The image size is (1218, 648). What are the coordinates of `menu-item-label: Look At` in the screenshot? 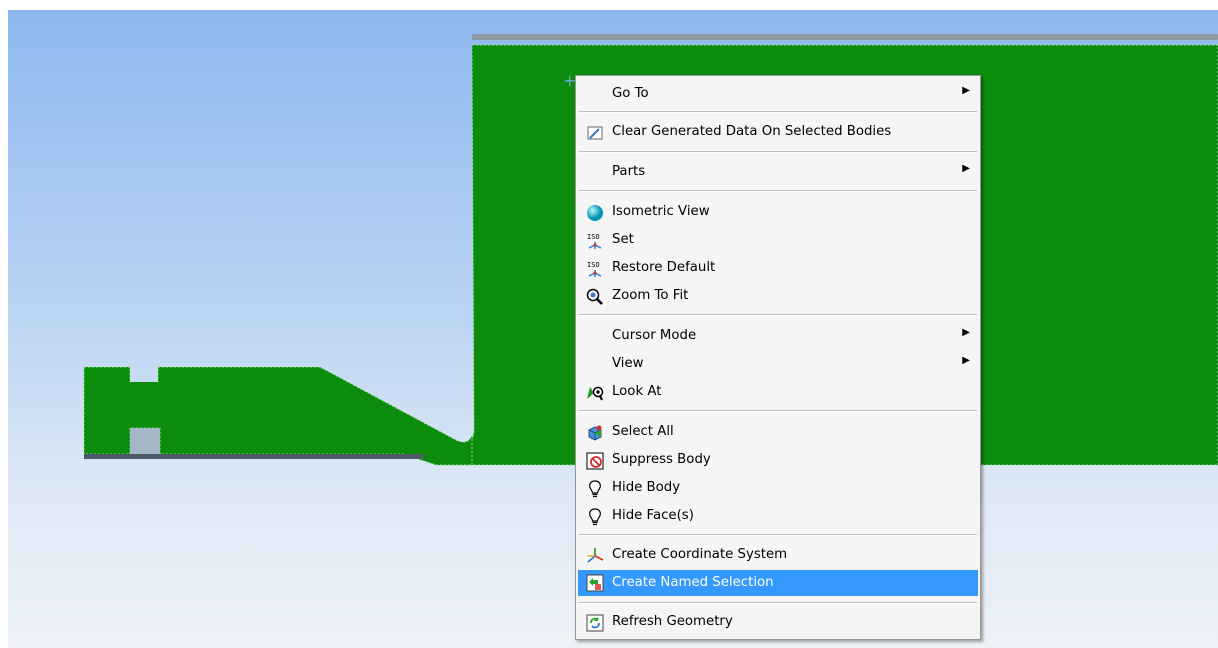 It's located at (637, 391).